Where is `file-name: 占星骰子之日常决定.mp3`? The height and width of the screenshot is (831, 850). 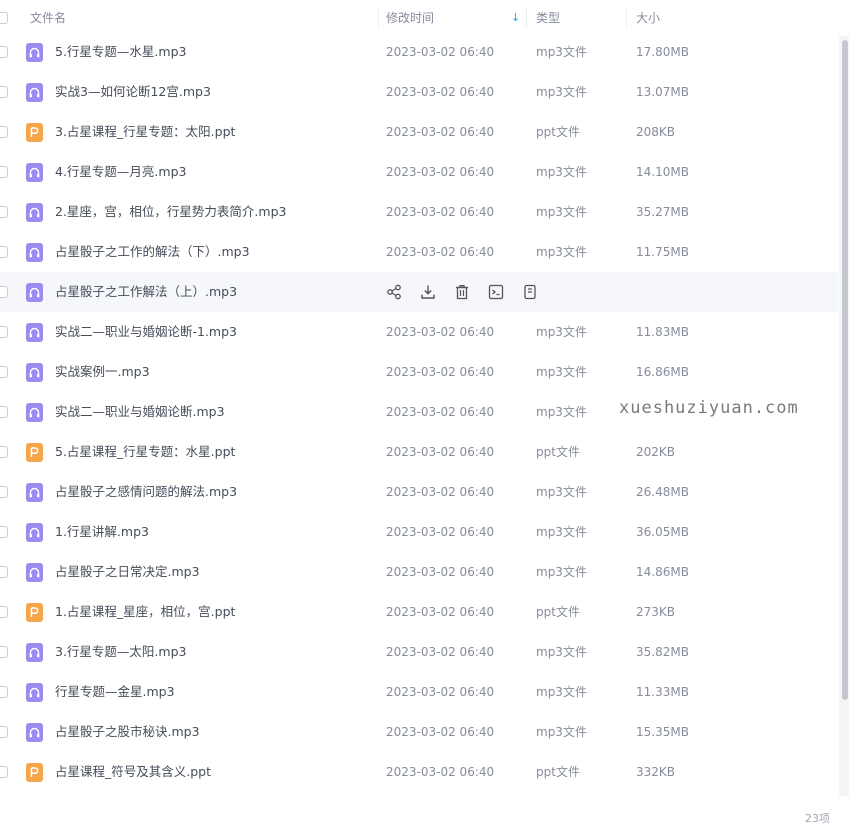
file-name: 占星骰子之日常决定.mp3 is located at coordinates (127, 572).